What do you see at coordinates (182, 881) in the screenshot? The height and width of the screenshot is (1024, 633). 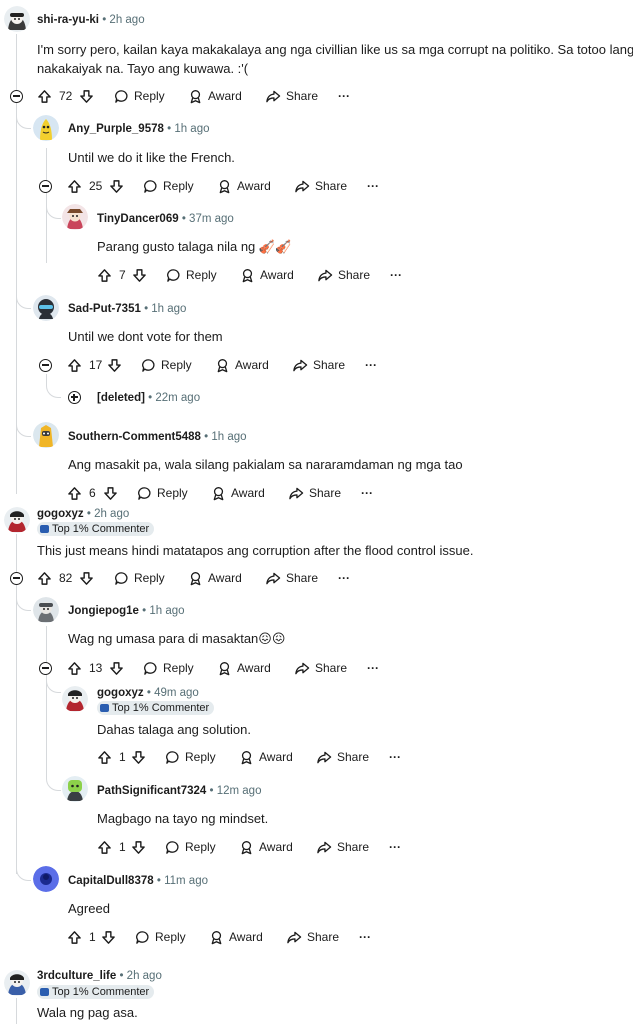 I see `timestamp: • 11m ago` at bounding box center [182, 881].